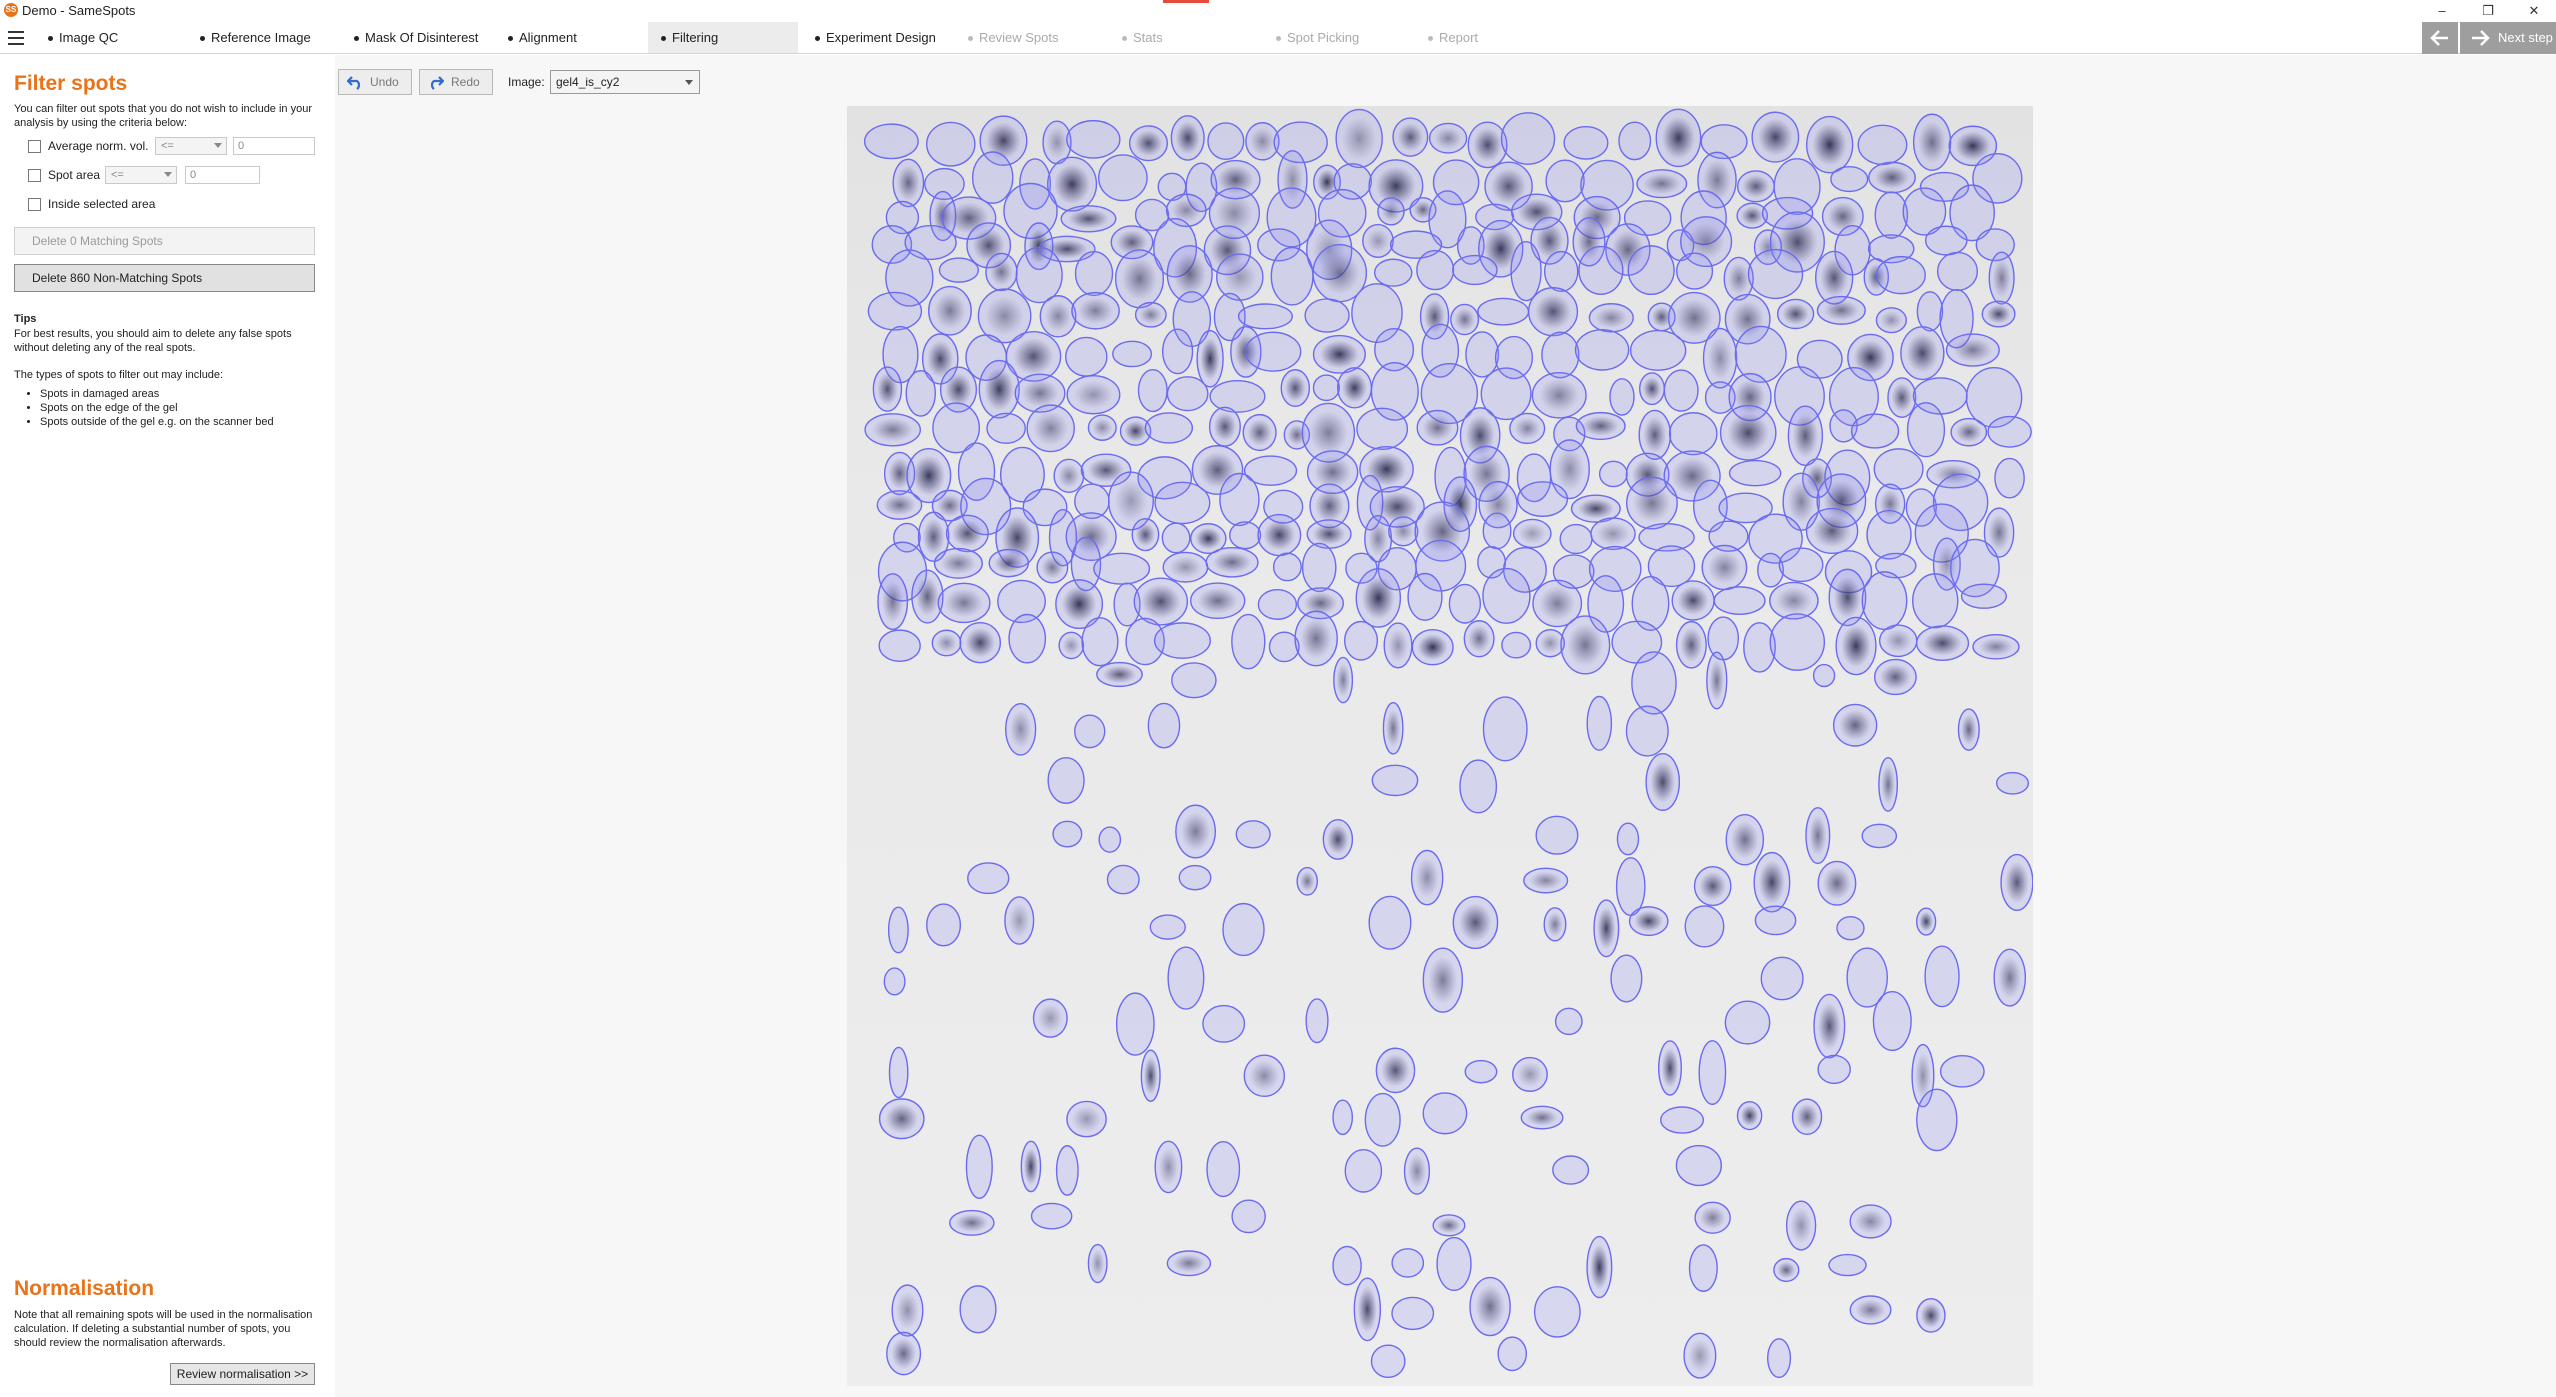  What do you see at coordinates (542, 37) in the screenshot?
I see `step-alignment: Alignment` at bounding box center [542, 37].